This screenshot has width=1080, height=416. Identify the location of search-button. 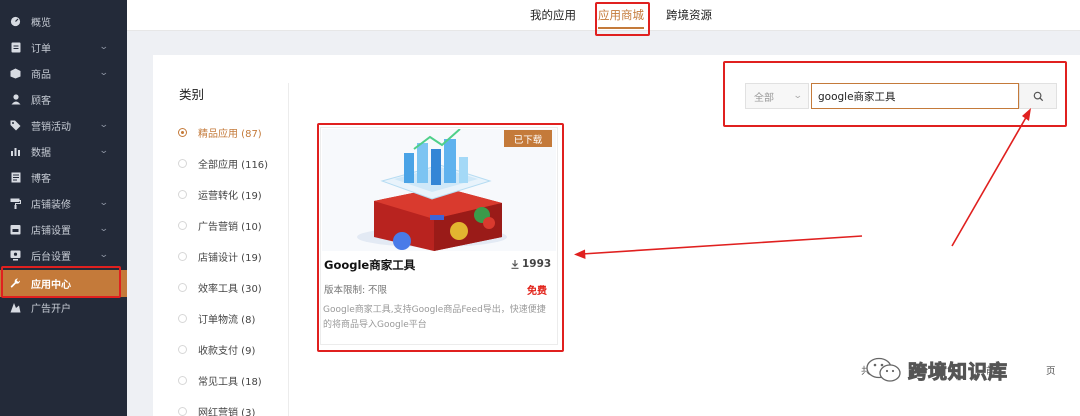
(1038, 96).